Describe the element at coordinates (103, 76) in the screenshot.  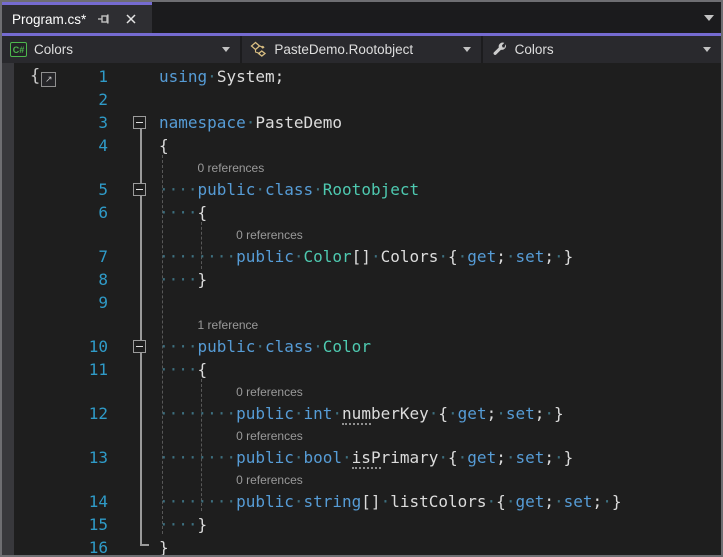
I see `line-number: 1` at that location.